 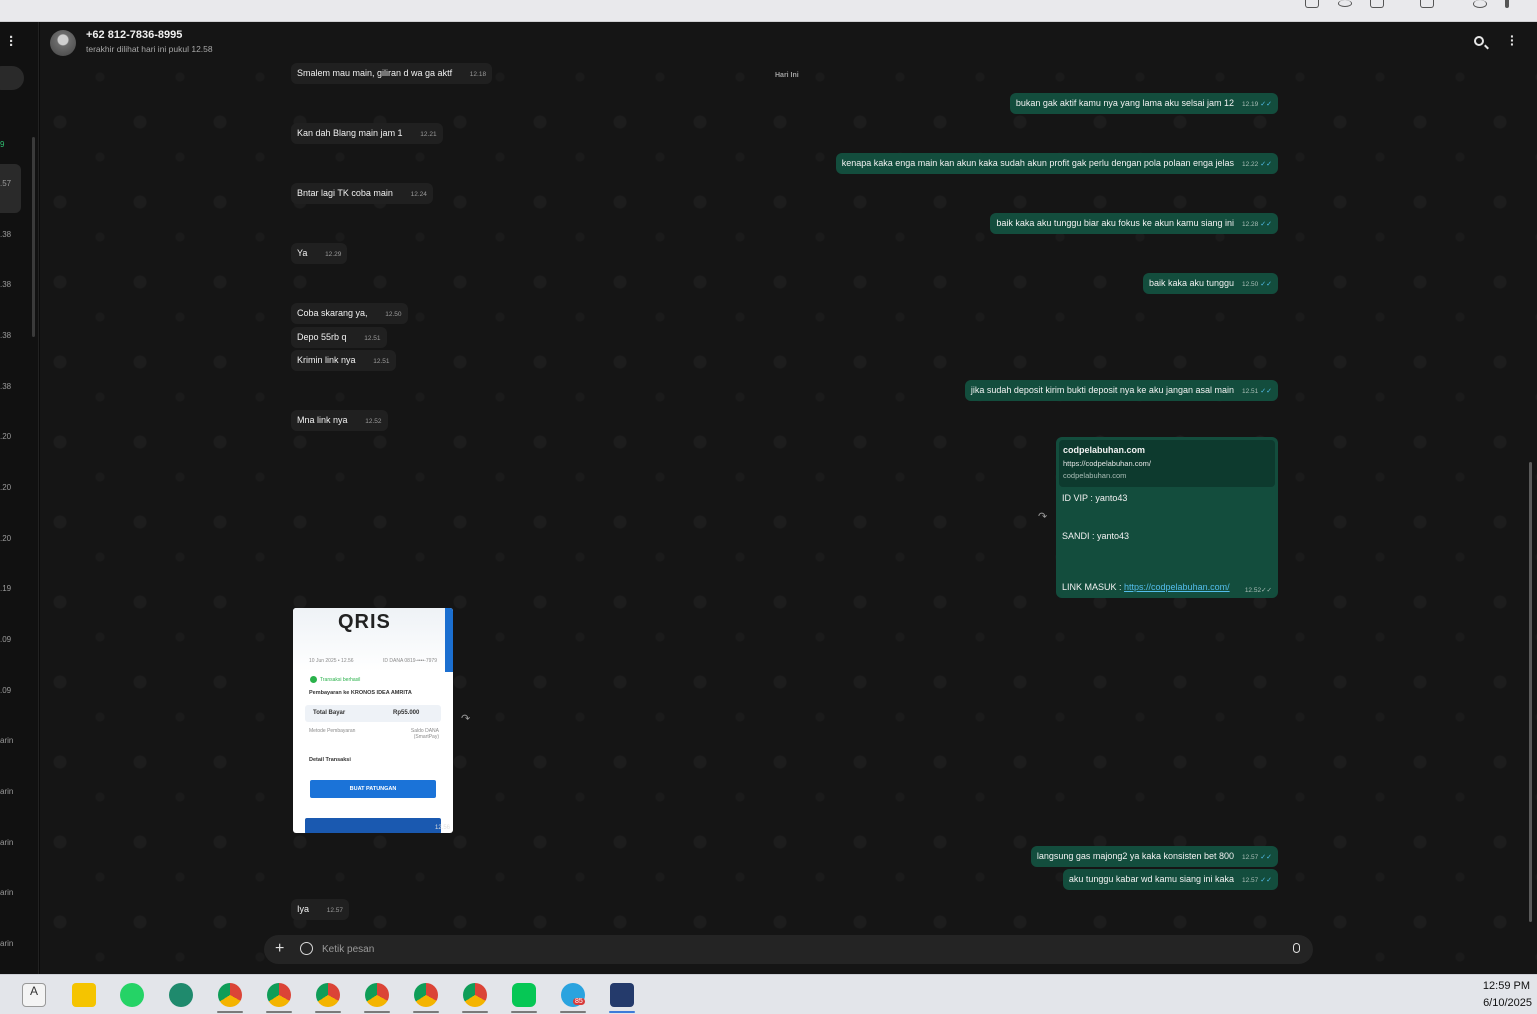 What do you see at coordinates (1095, 498) in the screenshot?
I see `credential-line: ID VIP : yanto43` at bounding box center [1095, 498].